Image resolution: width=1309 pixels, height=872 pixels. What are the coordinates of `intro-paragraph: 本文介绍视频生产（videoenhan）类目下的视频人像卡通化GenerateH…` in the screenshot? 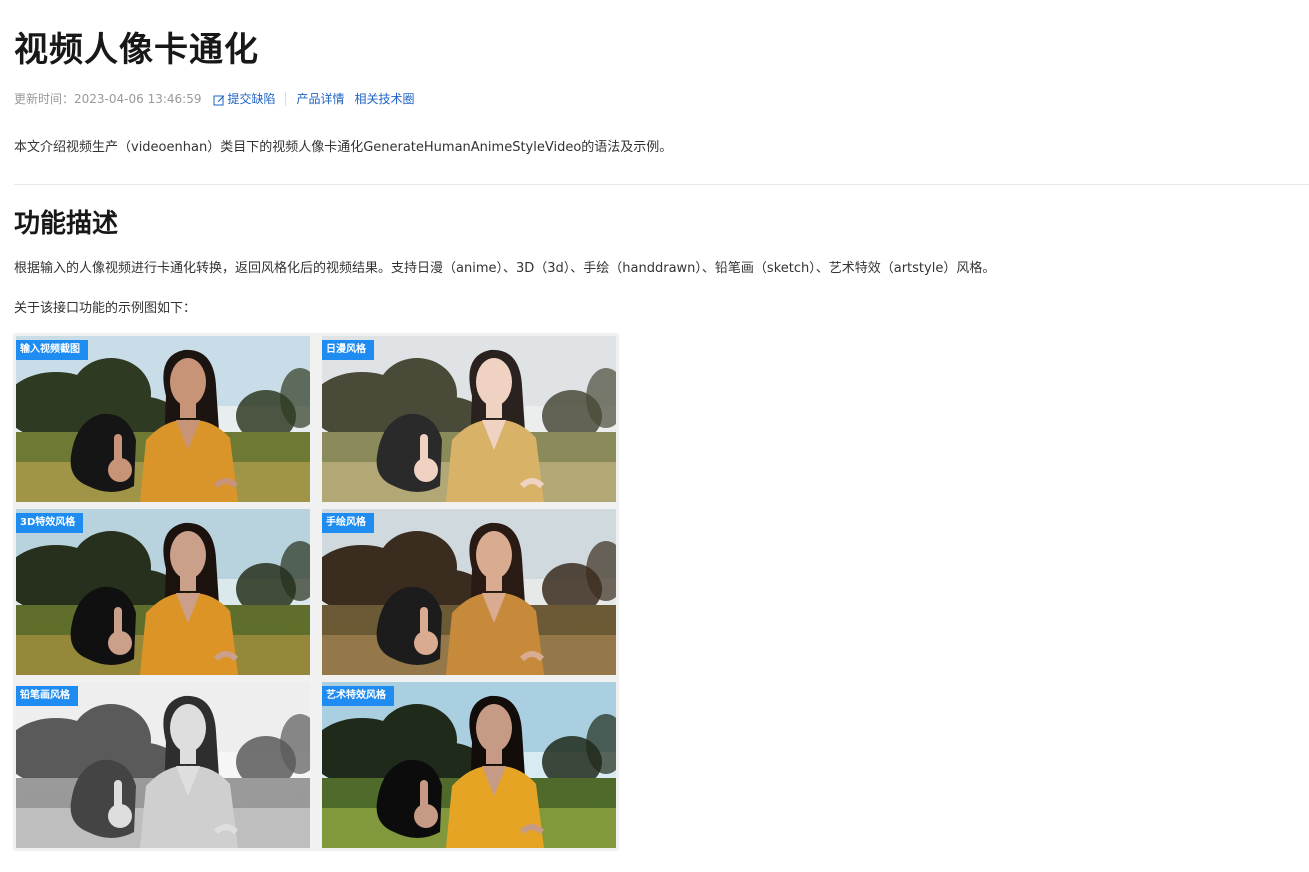 It's located at (343, 147).